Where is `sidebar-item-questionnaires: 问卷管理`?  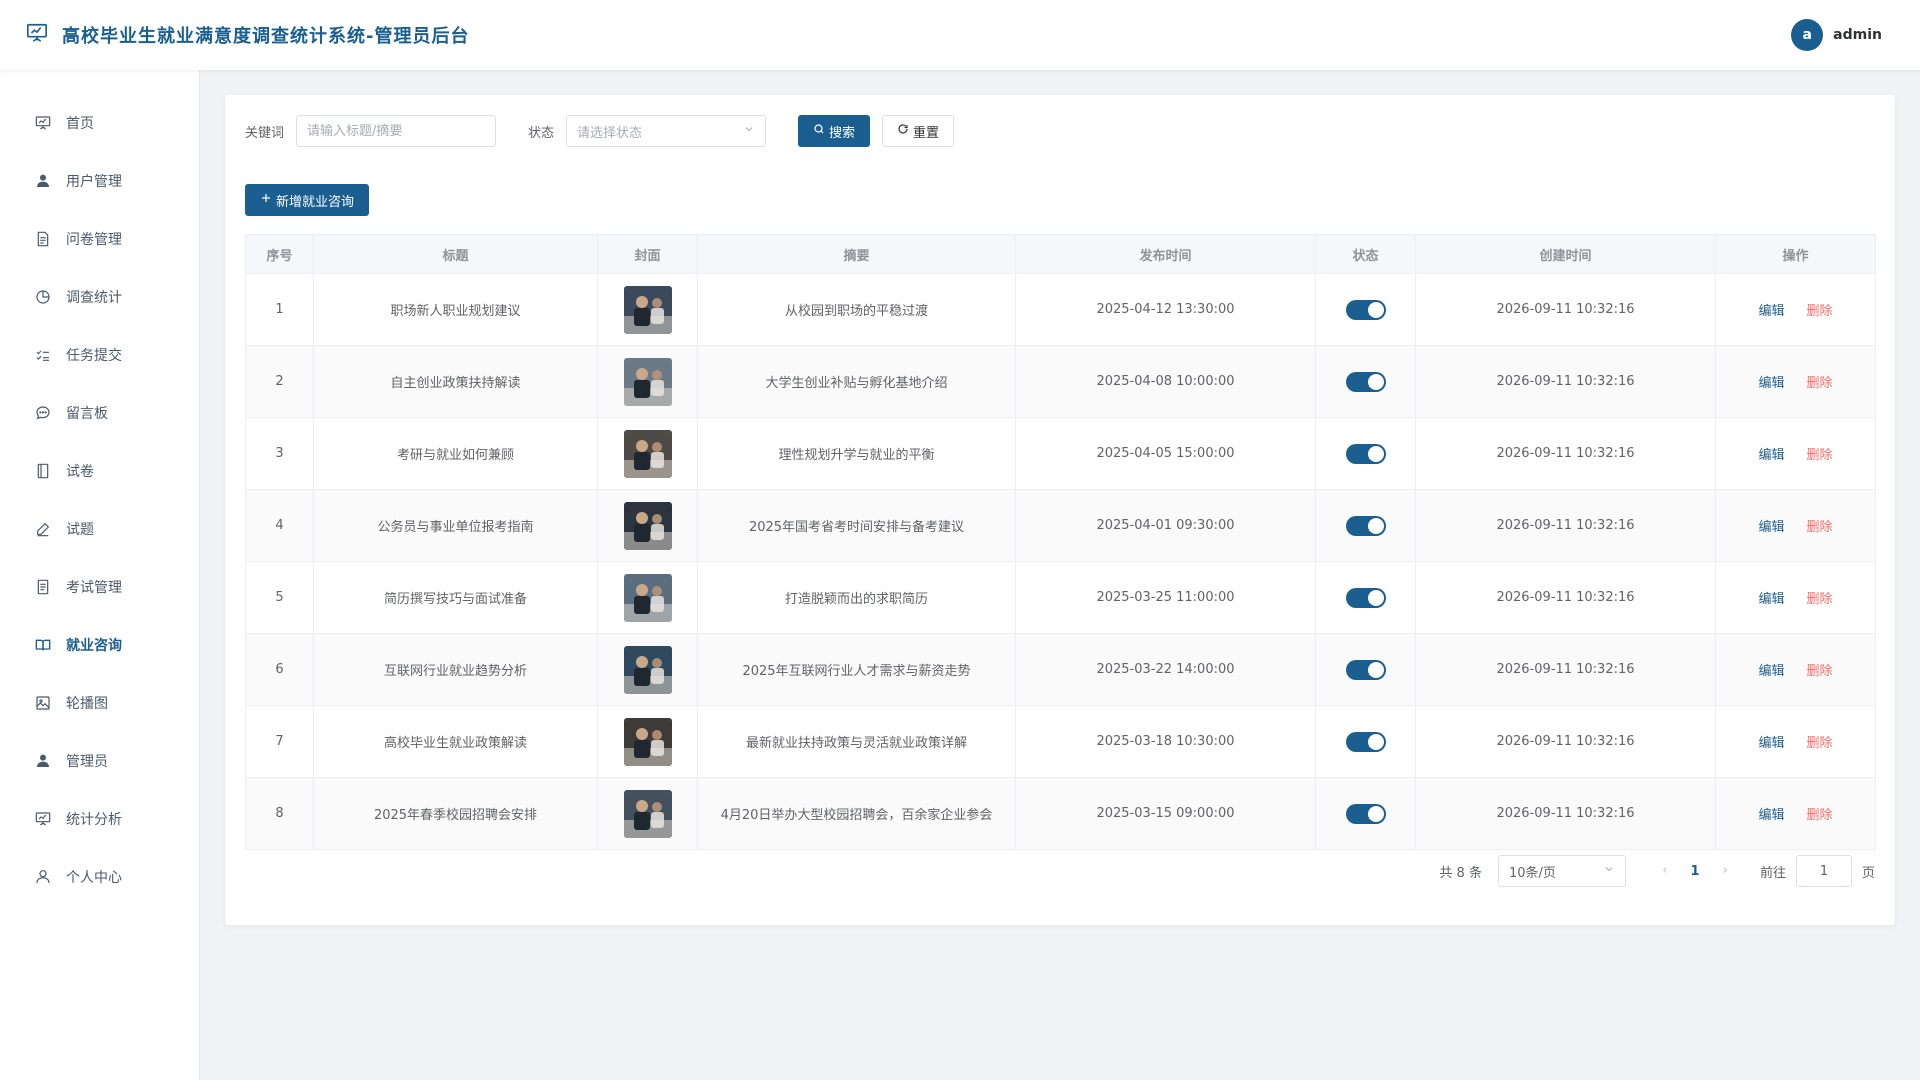
sidebar-item-questionnaires: 问卷管理 is located at coordinates (99, 239).